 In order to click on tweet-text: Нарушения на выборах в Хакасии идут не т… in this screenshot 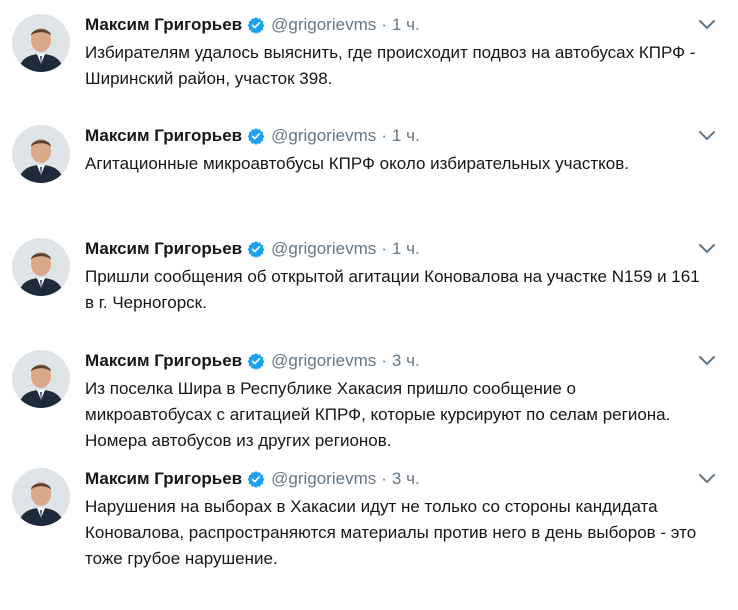, I will do `click(391, 532)`.